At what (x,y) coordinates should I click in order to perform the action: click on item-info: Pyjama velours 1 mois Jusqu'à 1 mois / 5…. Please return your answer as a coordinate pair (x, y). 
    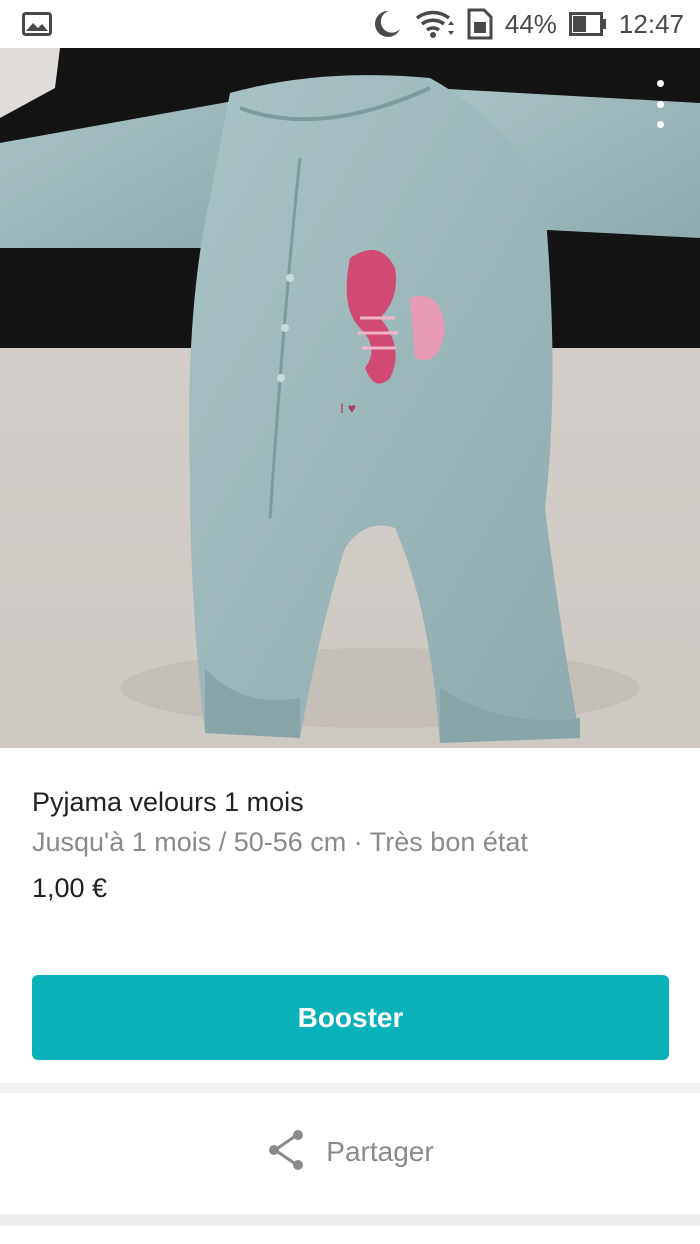
    Looking at the image, I should click on (352, 845).